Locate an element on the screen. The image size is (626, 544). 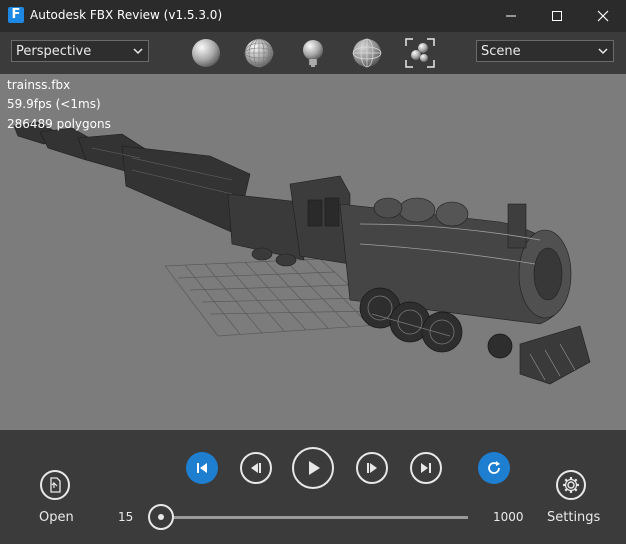
loop-icon is located at coordinates (494, 467).